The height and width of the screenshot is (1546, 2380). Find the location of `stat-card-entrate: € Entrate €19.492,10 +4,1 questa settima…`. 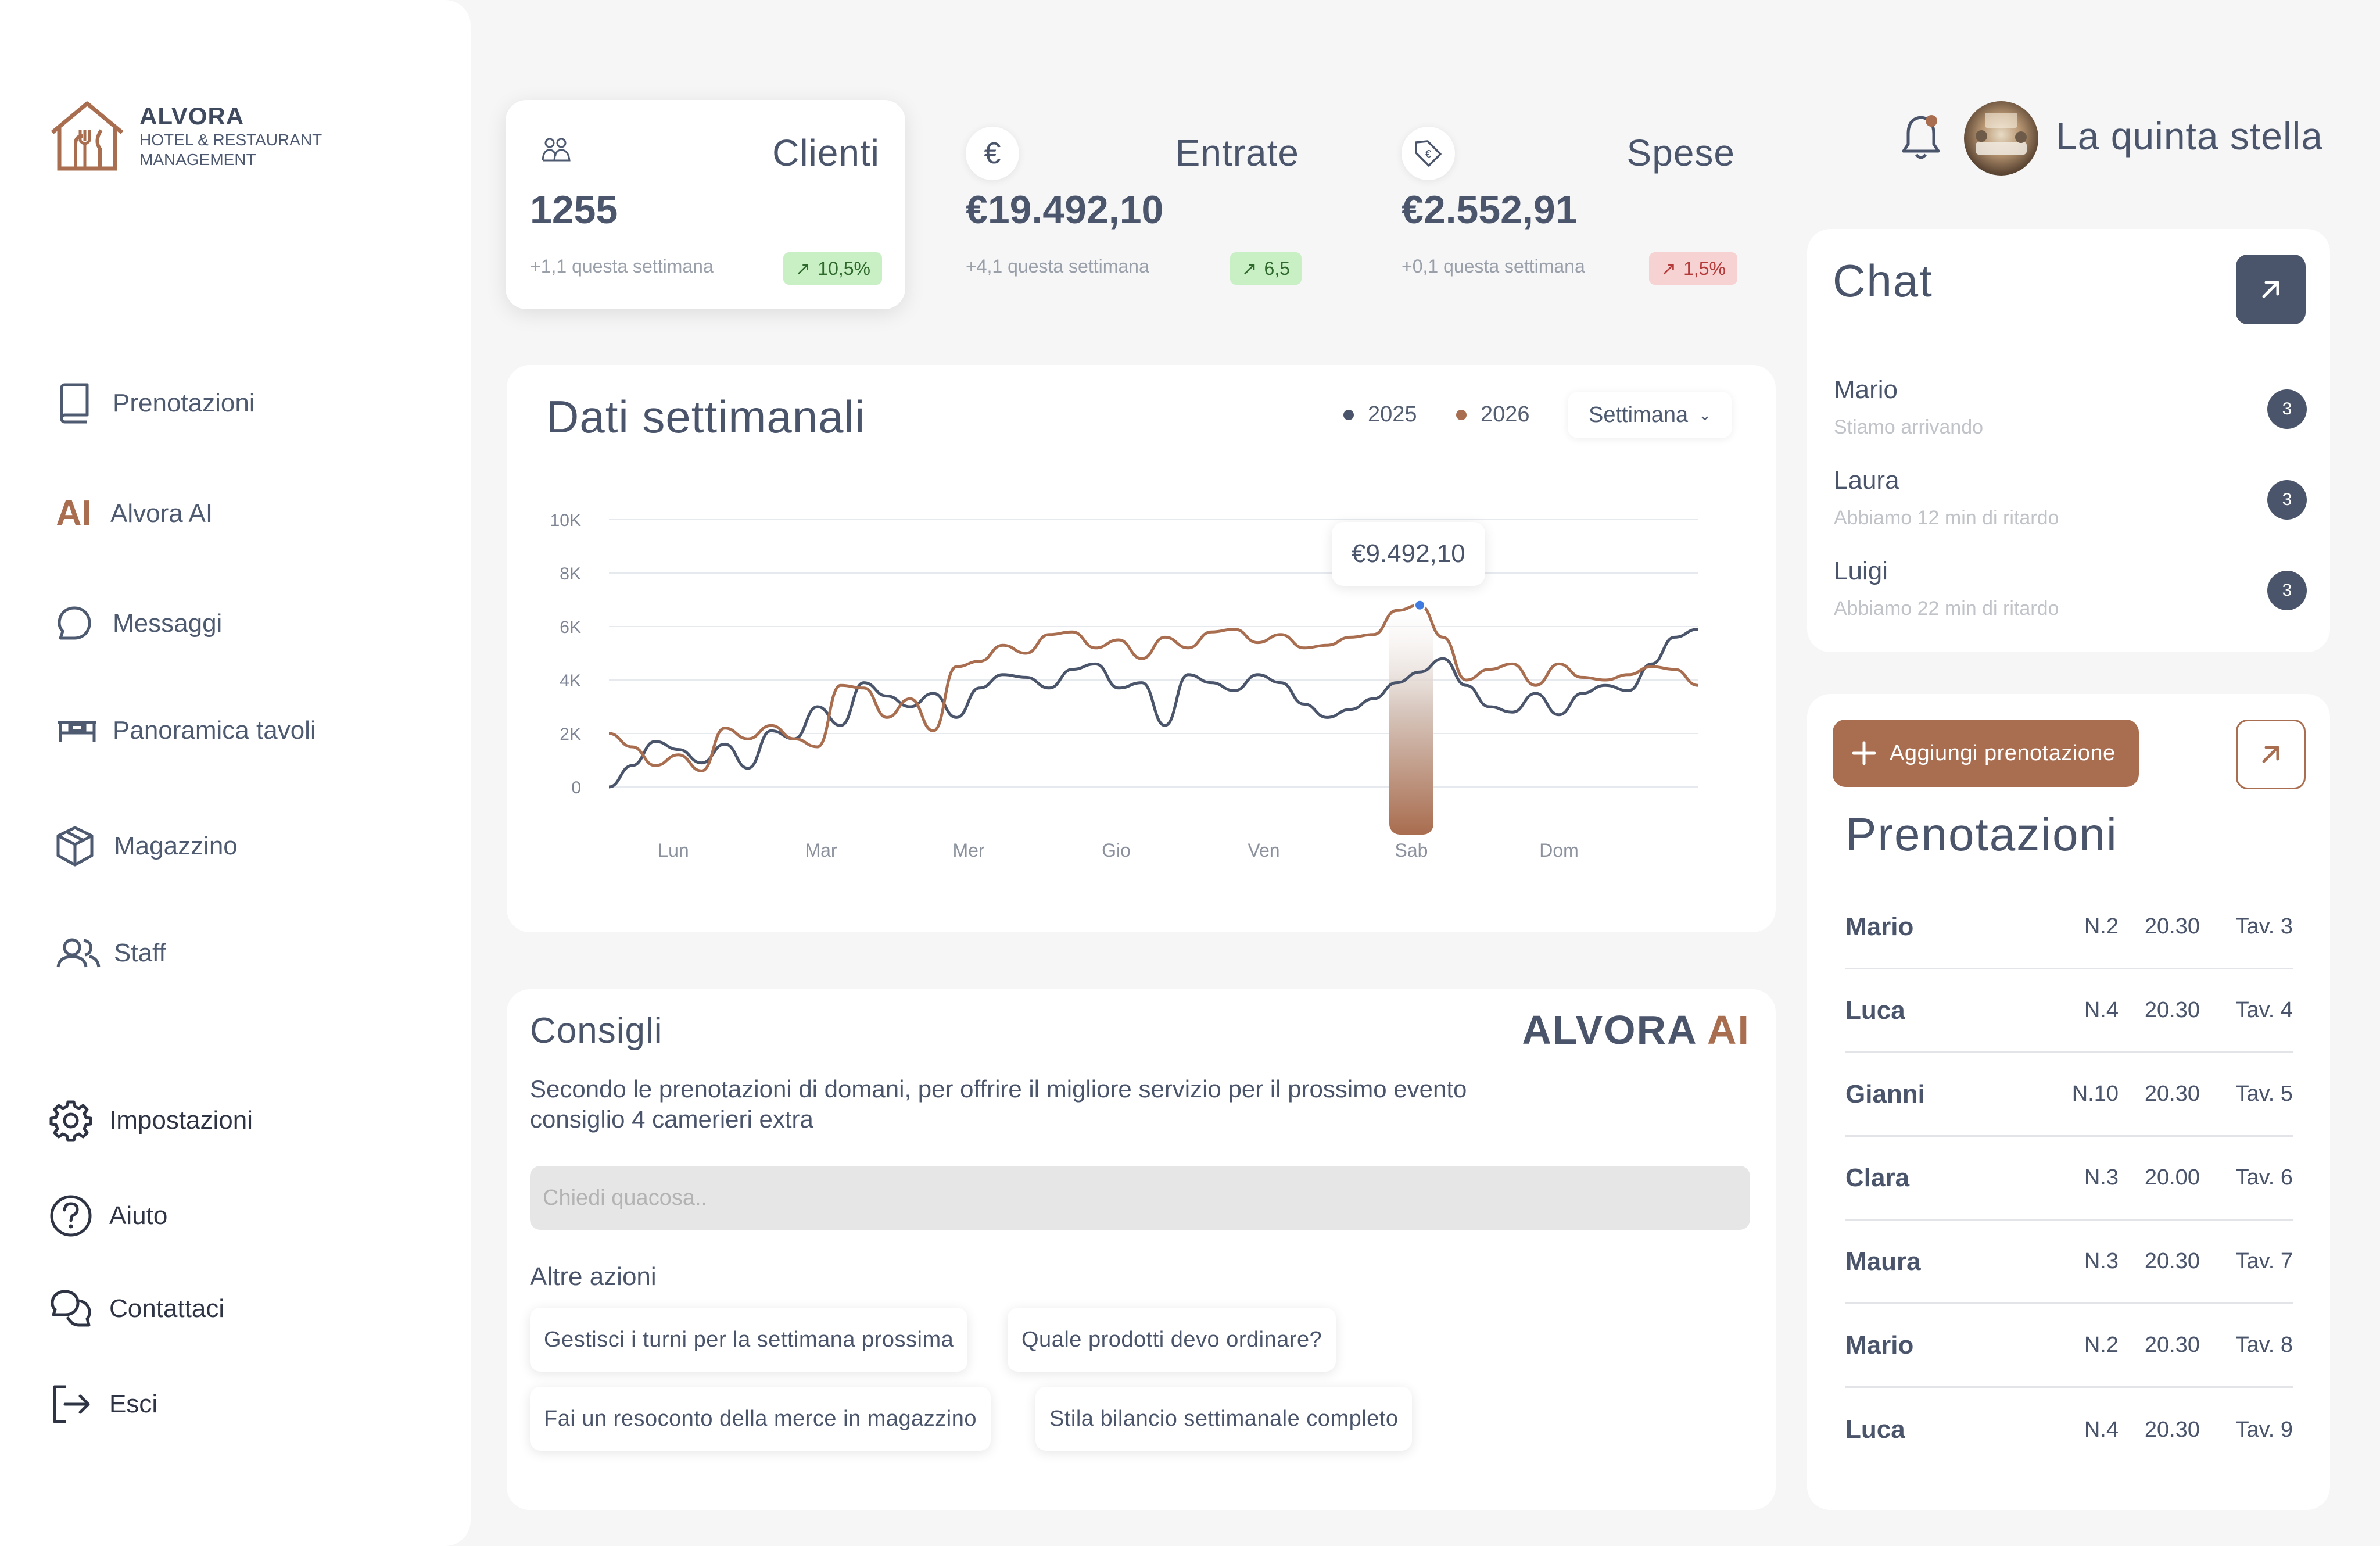

stat-card-entrate: € Entrate €19.492,10 +4,1 questa settima… is located at coordinates (1133, 204).